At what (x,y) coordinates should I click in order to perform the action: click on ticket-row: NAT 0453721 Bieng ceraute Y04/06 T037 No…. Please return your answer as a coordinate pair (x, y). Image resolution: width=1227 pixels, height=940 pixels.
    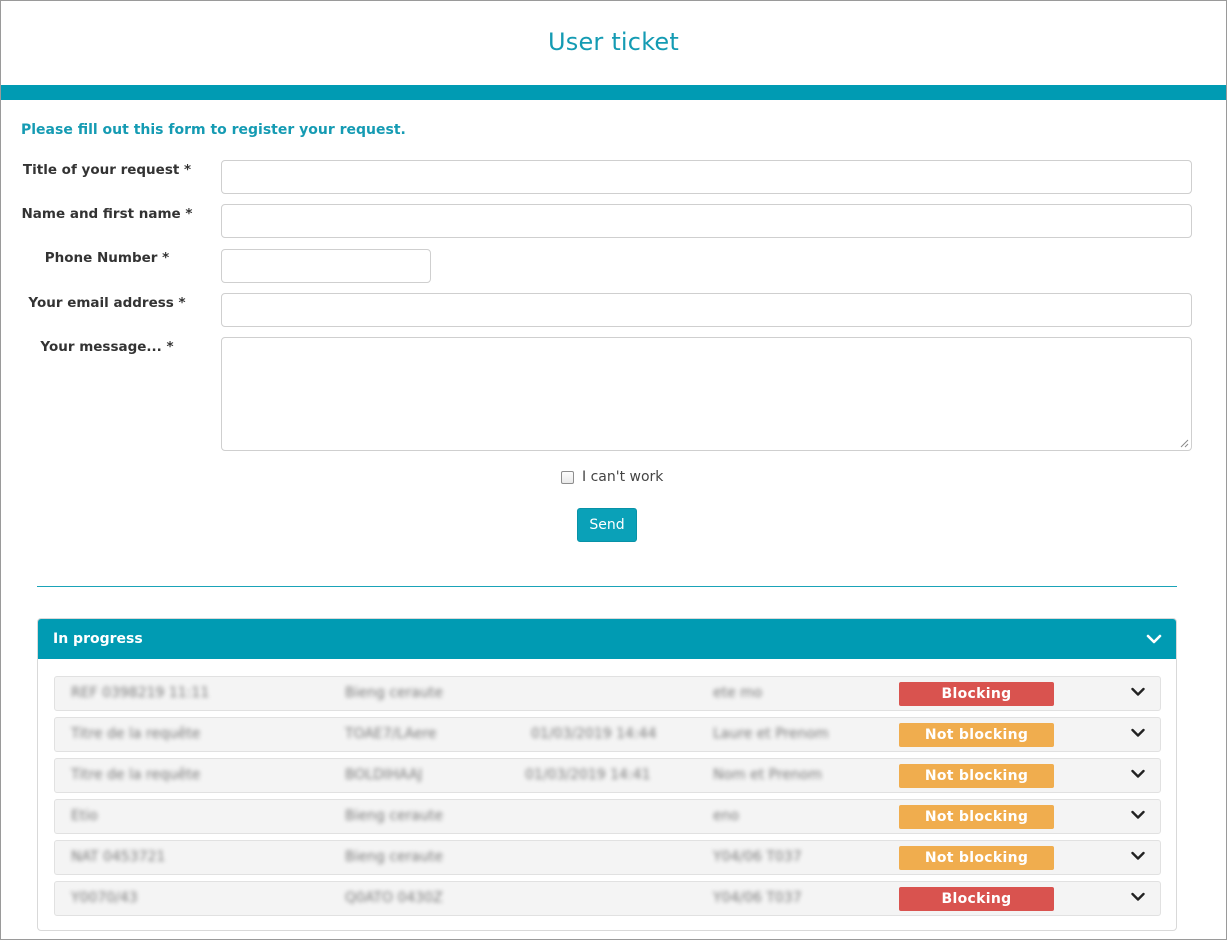
    Looking at the image, I should click on (607, 857).